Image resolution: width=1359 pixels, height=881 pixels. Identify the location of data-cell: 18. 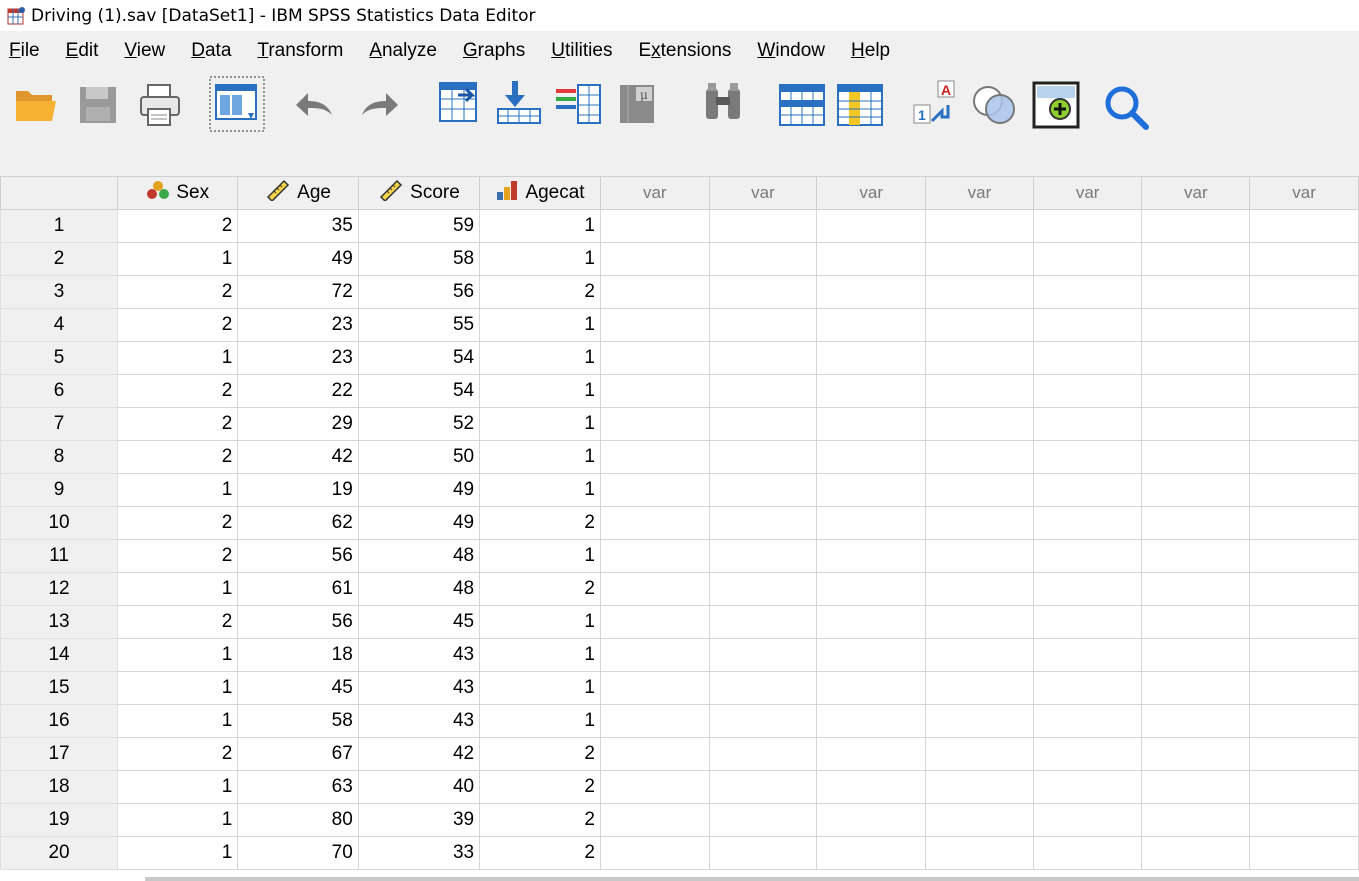
(298, 655).